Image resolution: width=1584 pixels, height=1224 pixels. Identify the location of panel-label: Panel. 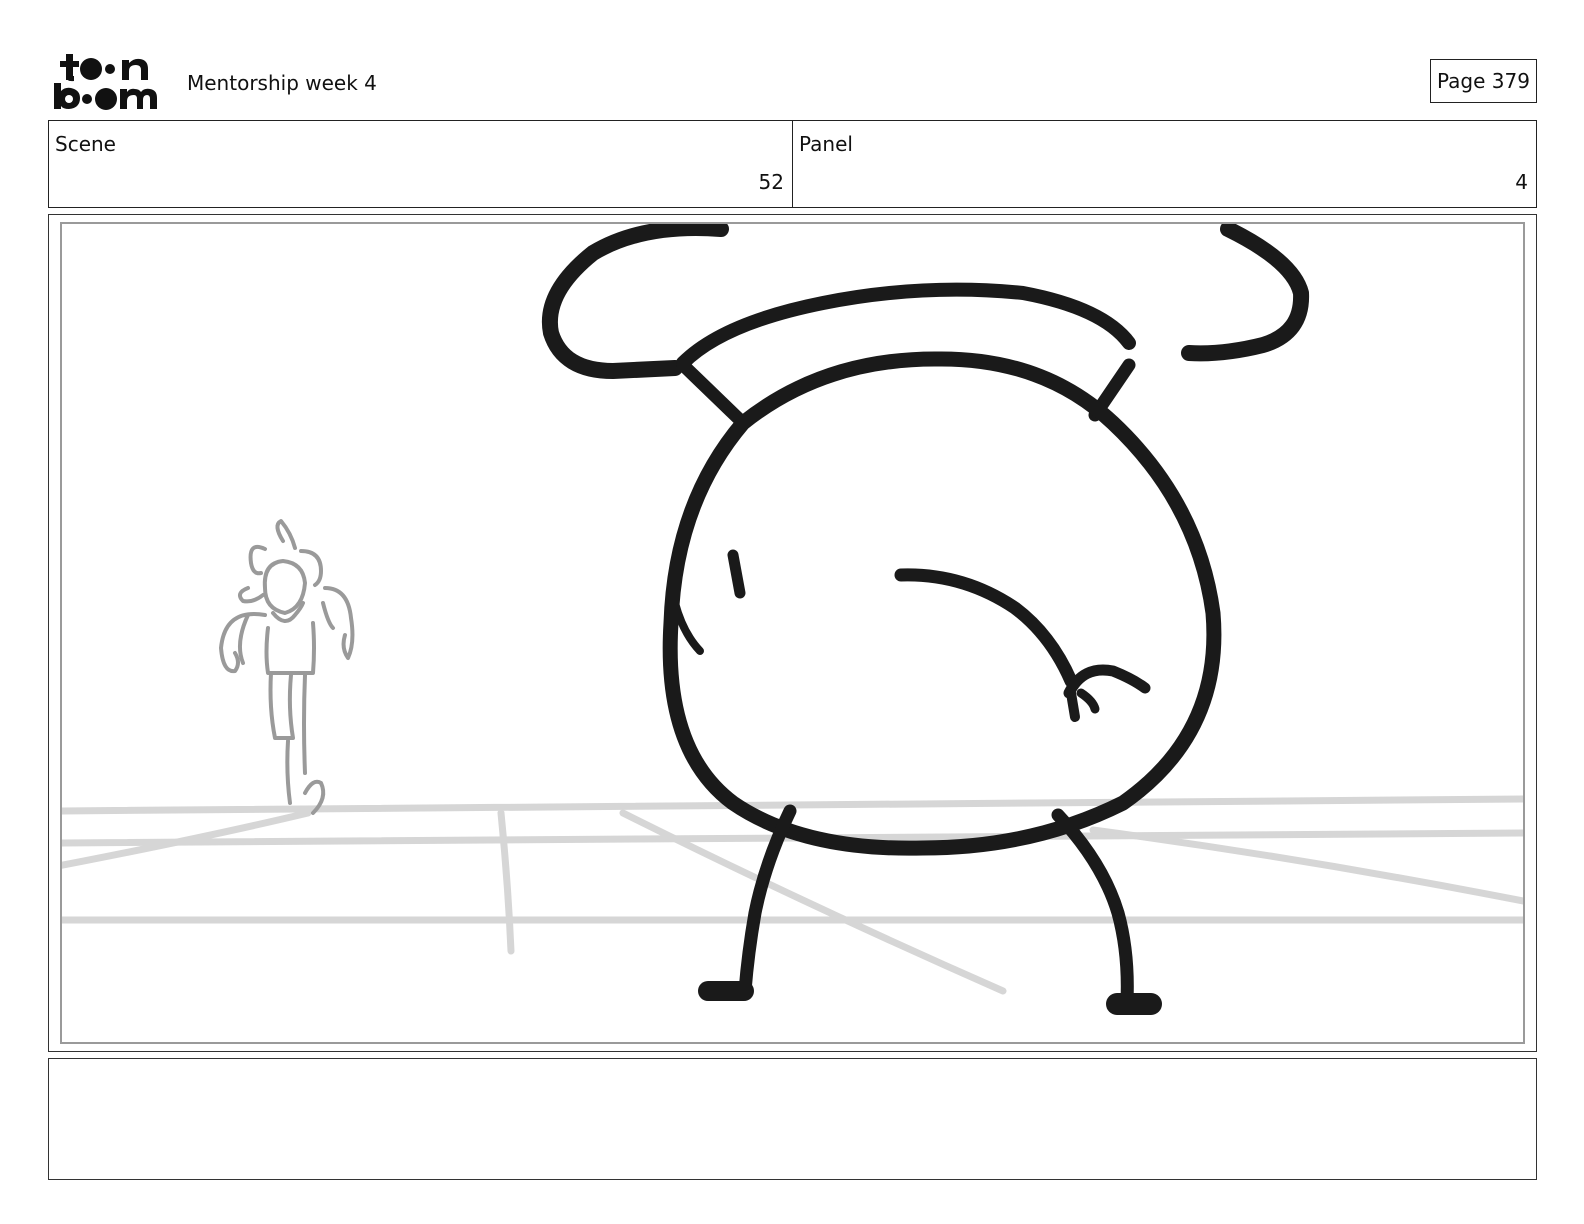
(826, 144).